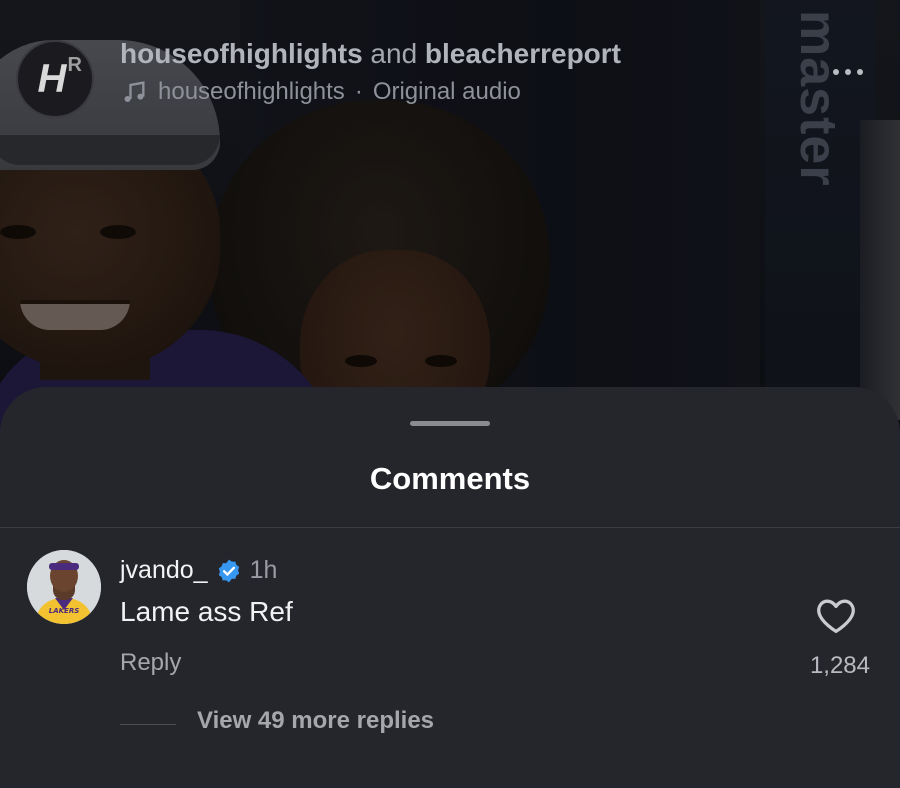 The image size is (900, 788). I want to click on like-count: 1,284, so click(839, 665).